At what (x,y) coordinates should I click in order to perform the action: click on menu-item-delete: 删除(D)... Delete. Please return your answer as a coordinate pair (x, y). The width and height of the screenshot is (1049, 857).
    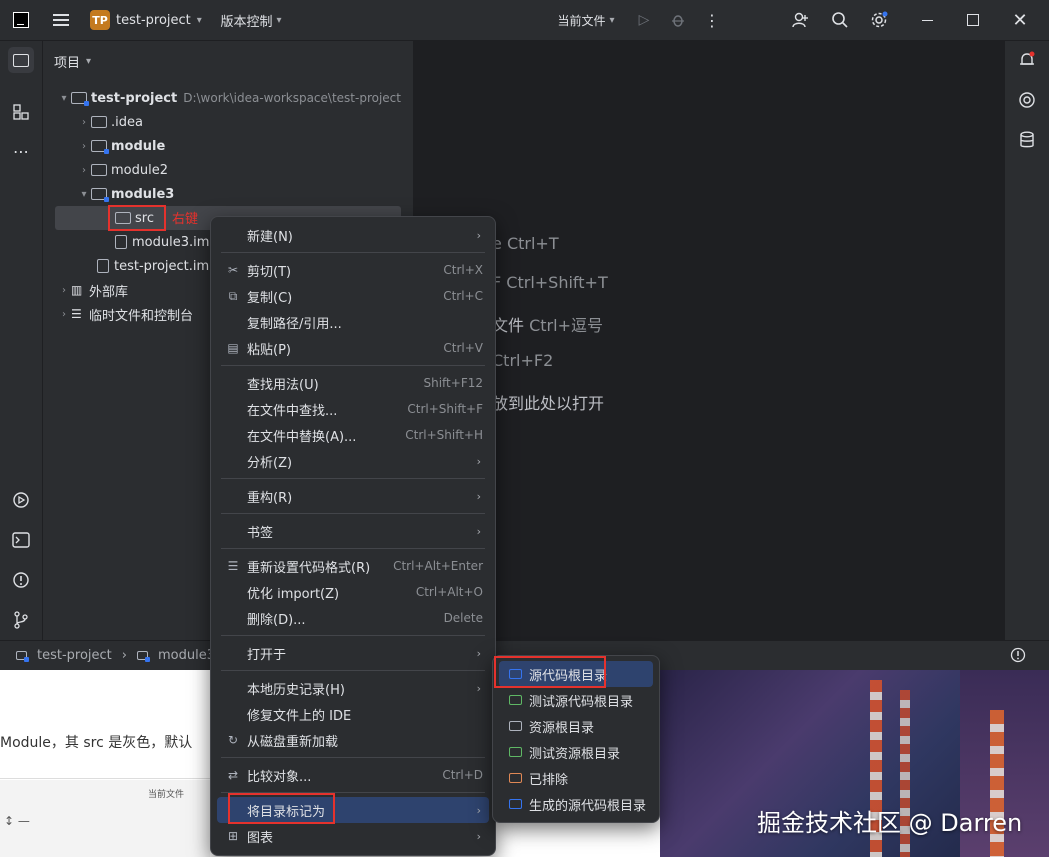
    Looking at the image, I should click on (353, 618).